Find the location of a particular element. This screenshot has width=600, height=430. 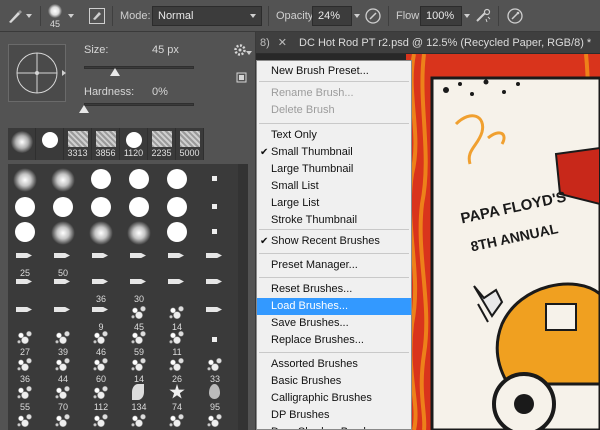

opacity-input: 24% is located at coordinates (332, 16).